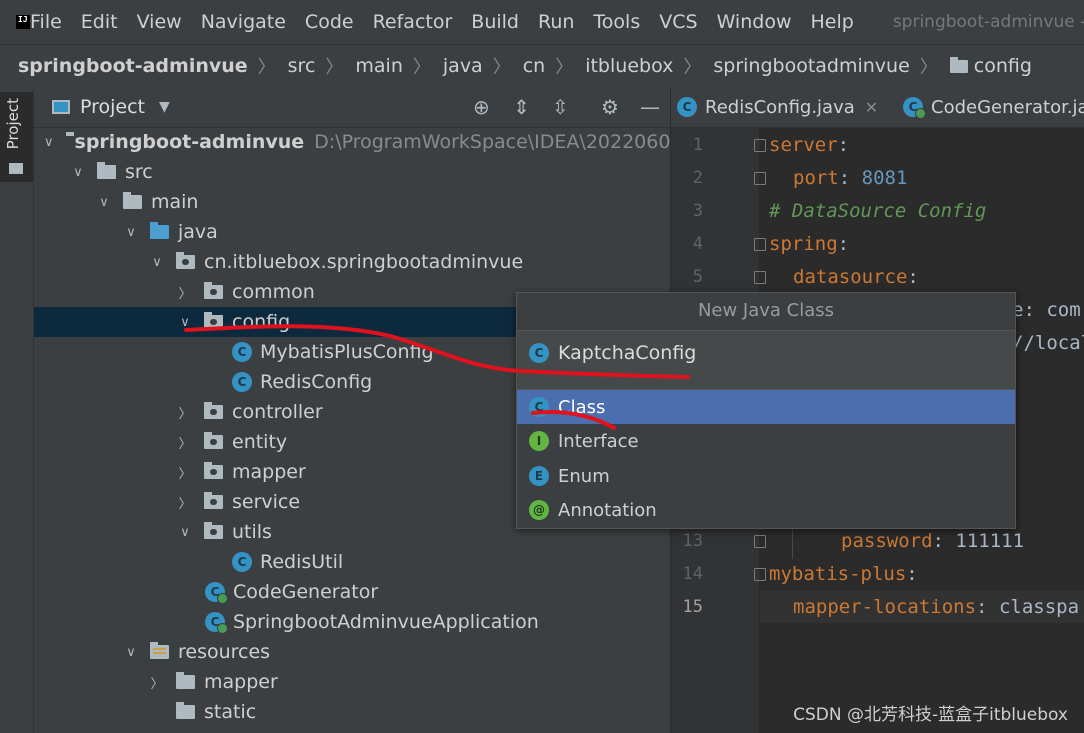 Image resolution: width=1084 pixels, height=733 pixels. I want to click on kind-option-interface: I Interface, so click(766, 441).